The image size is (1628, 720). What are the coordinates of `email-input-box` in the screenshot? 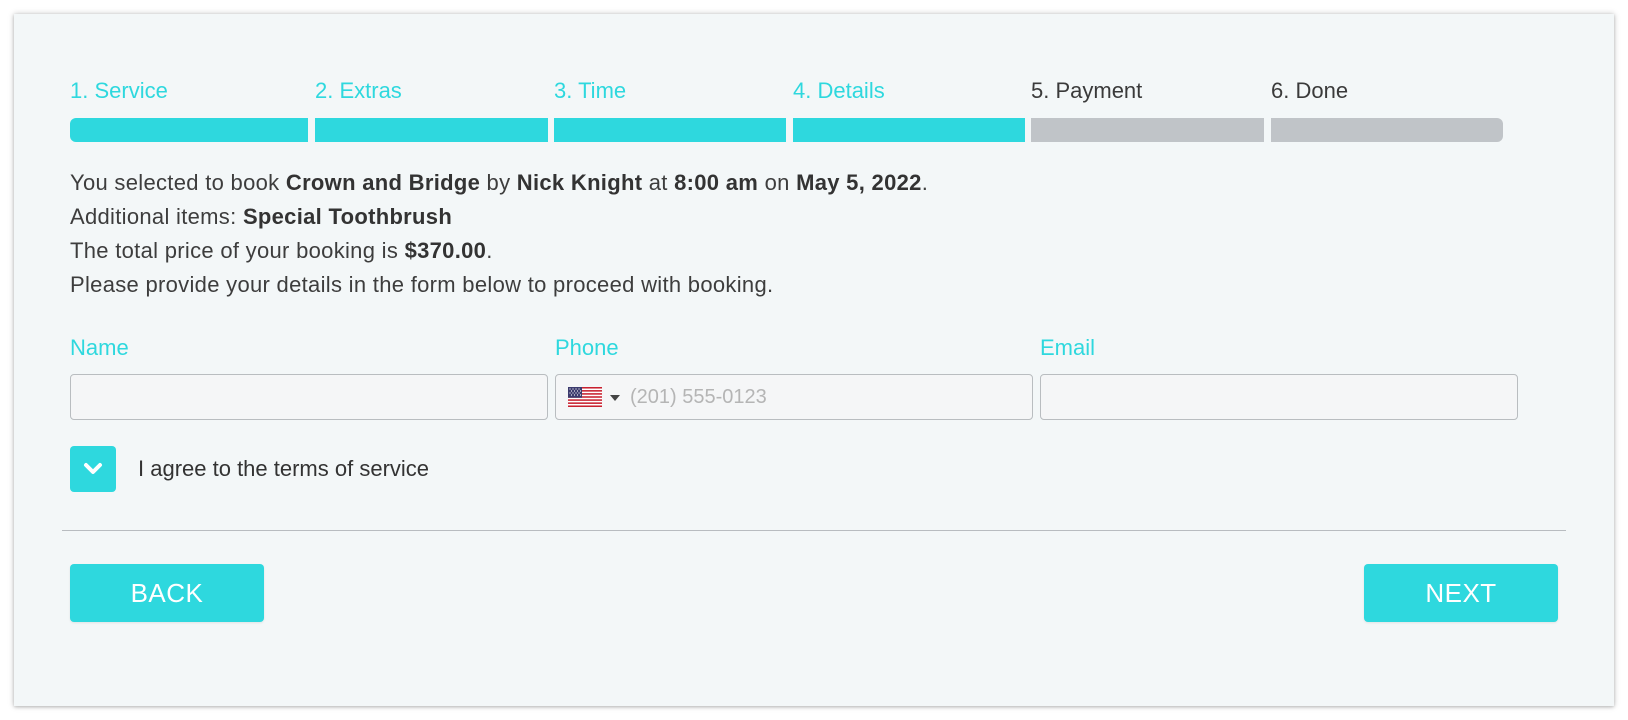 It's located at (1279, 397).